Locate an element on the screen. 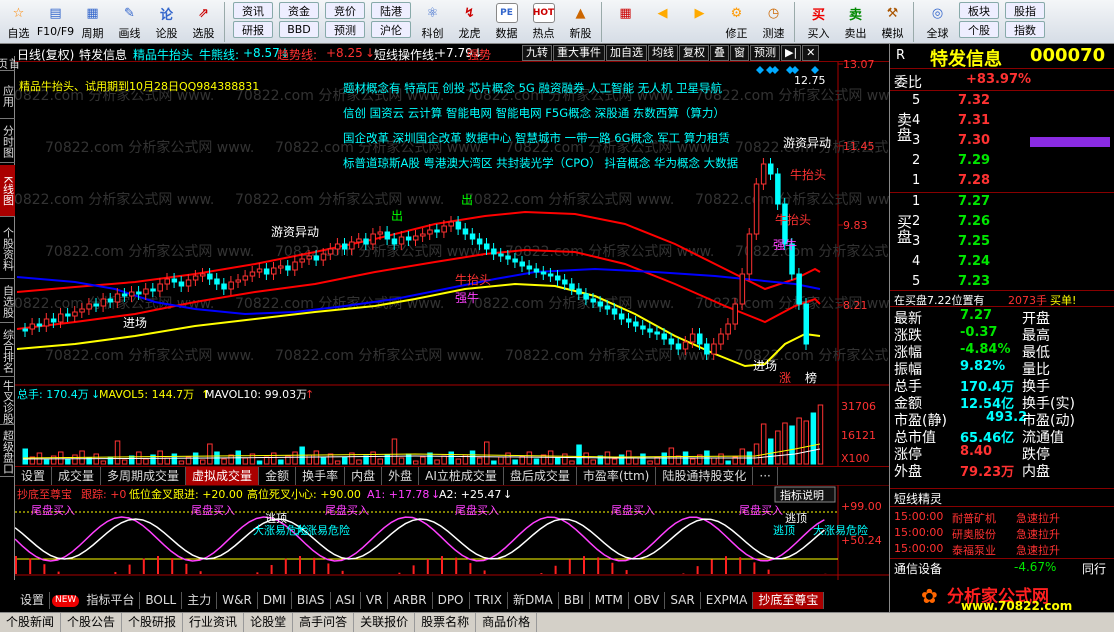 This screenshot has height=632, width=1114. left-tab-6: 综合排名 is located at coordinates (7, 351).